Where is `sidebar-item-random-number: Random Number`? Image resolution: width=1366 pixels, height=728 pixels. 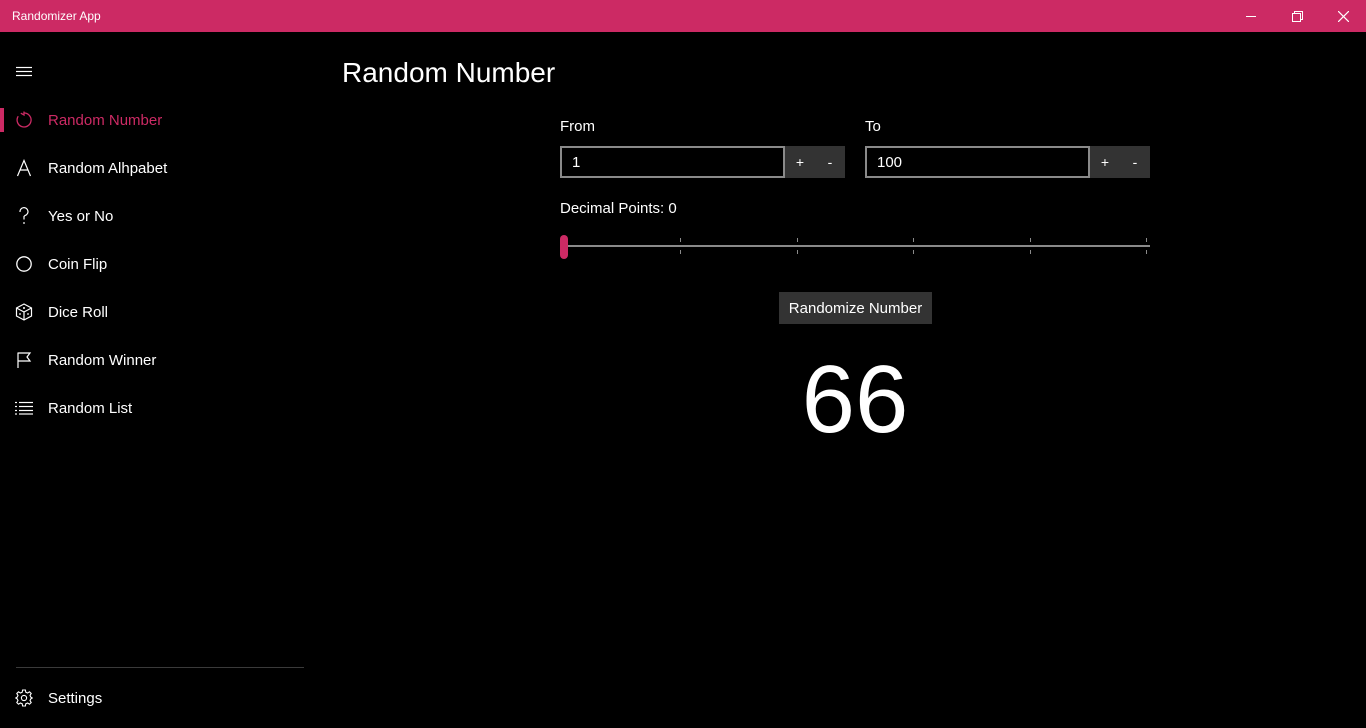
sidebar-item-random-number: Random Number is located at coordinates (160, 120).